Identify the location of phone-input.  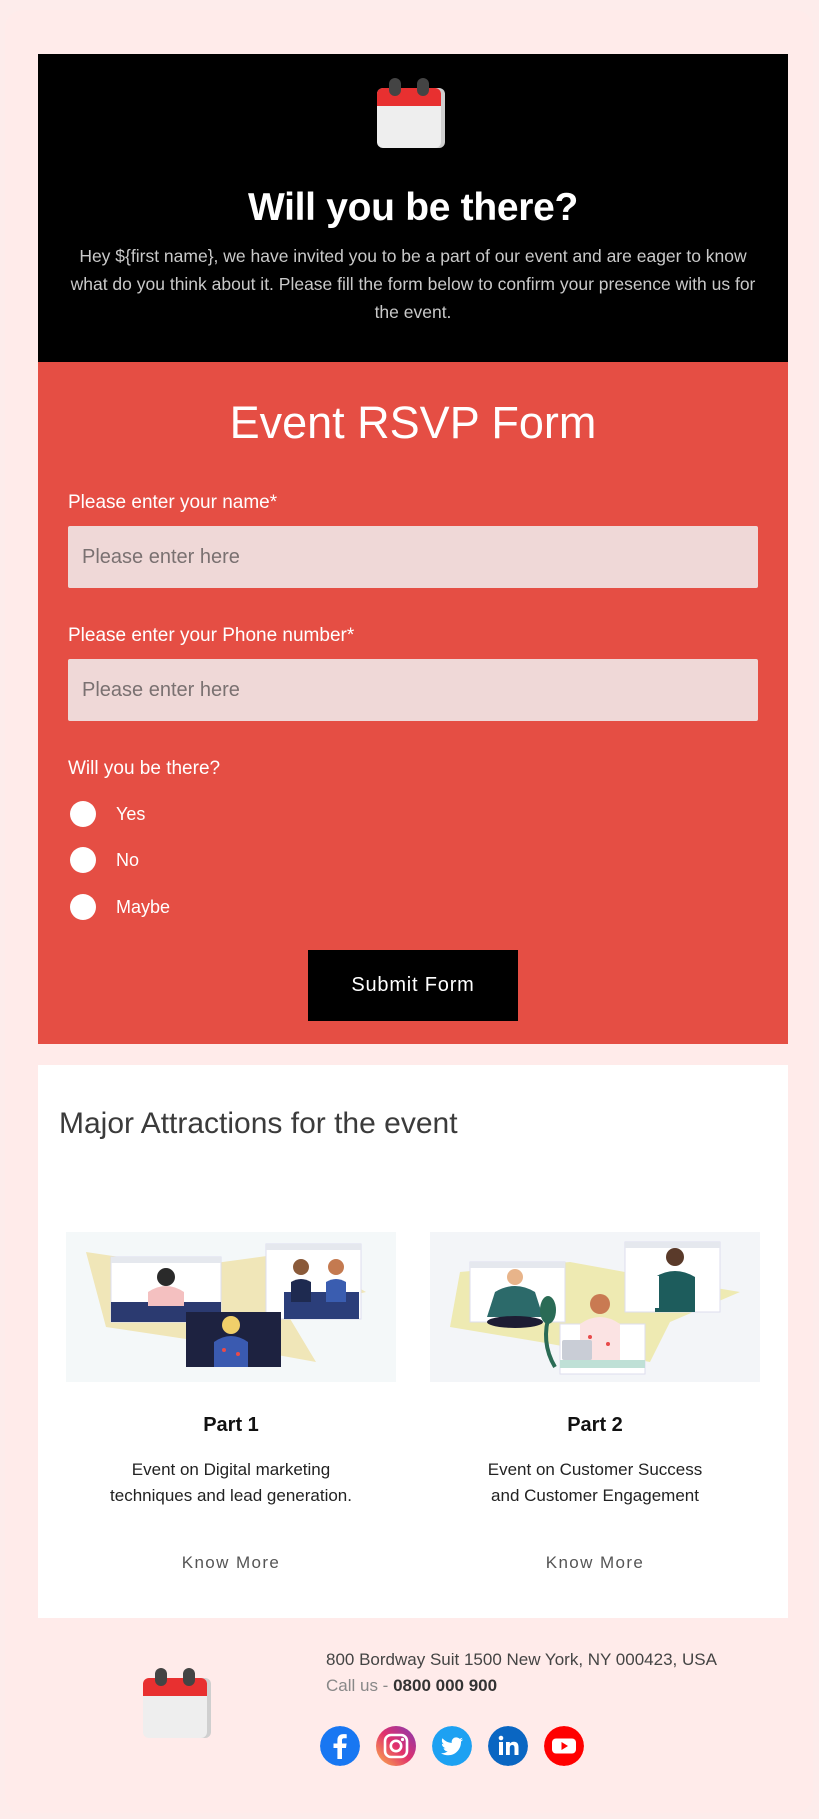
(413, 690).